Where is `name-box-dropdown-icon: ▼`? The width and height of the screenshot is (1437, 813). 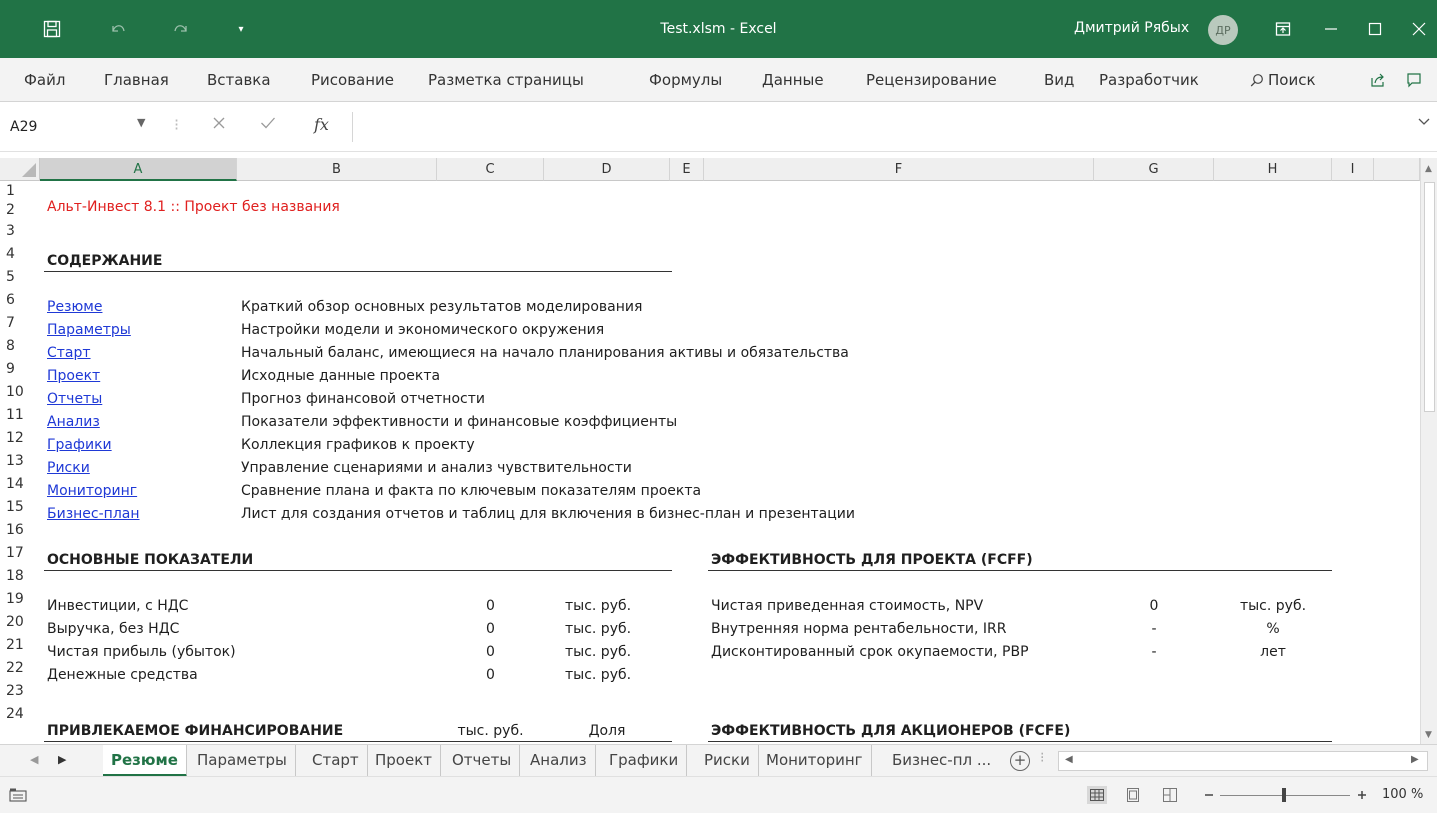 name-box-dropdown-icon: ▼ is located at coordinates (141, 122).